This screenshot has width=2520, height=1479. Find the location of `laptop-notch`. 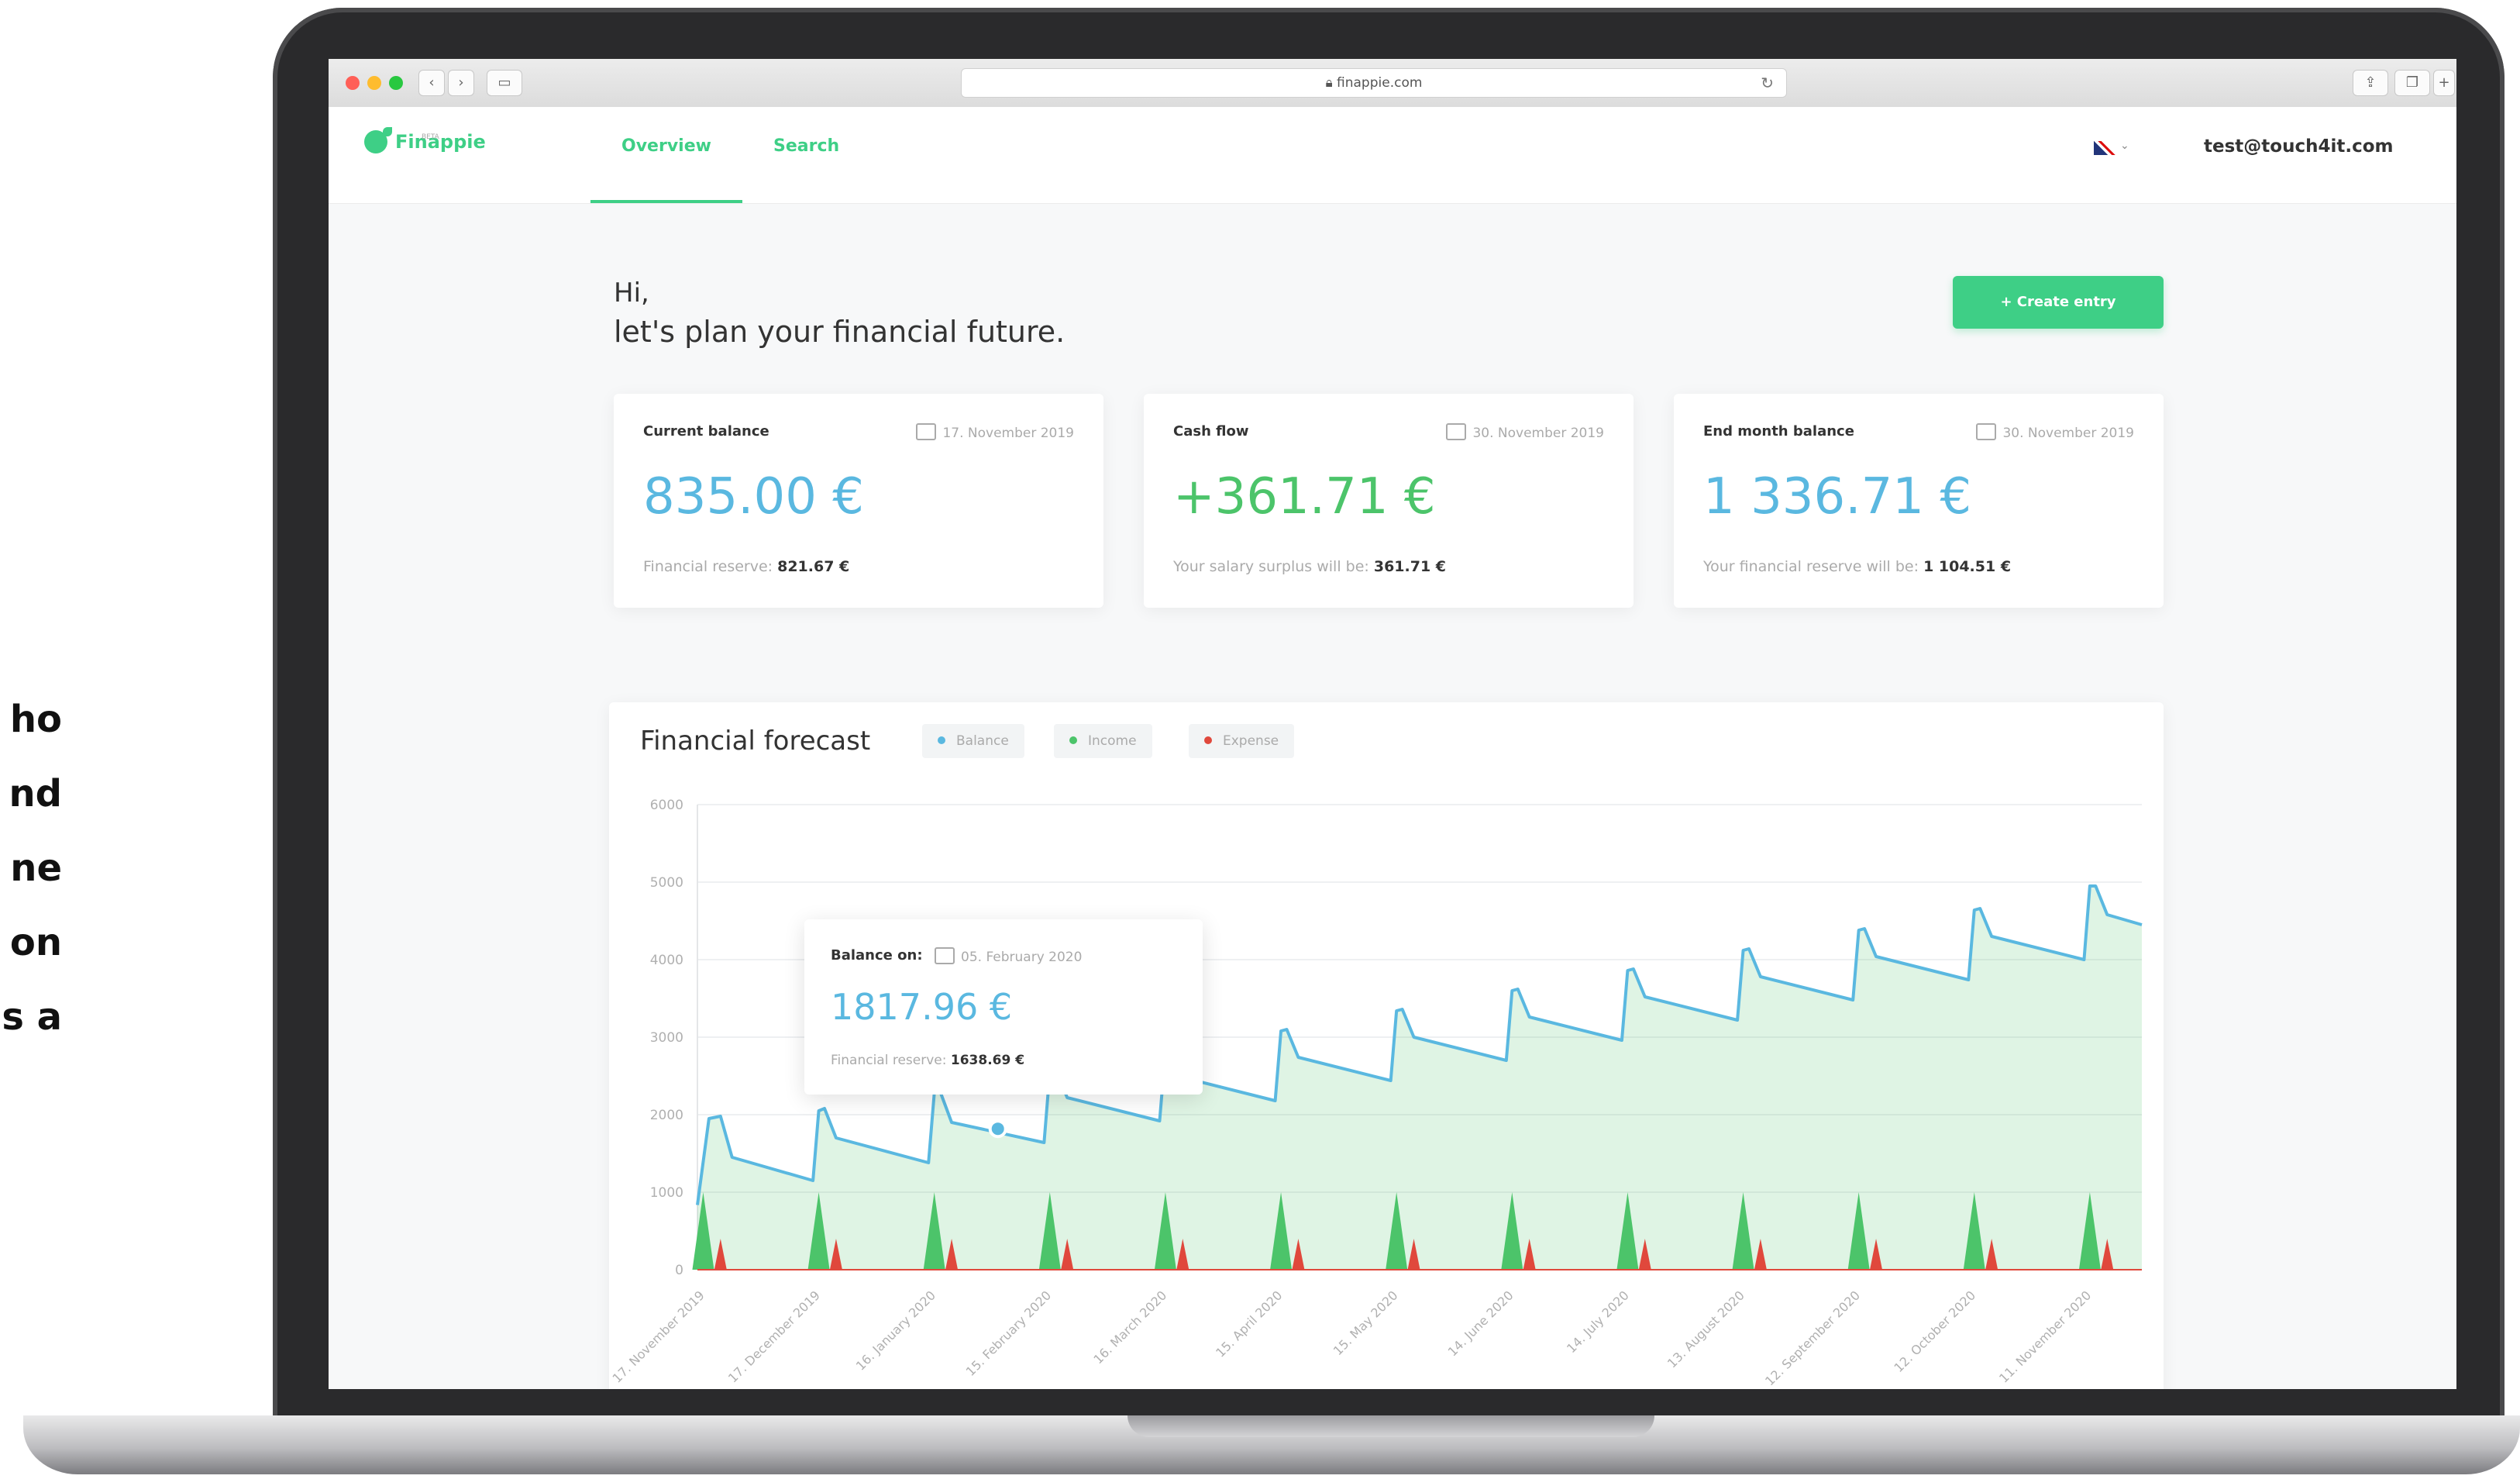

laptop-notch is located at coordinates (1391, 1426).